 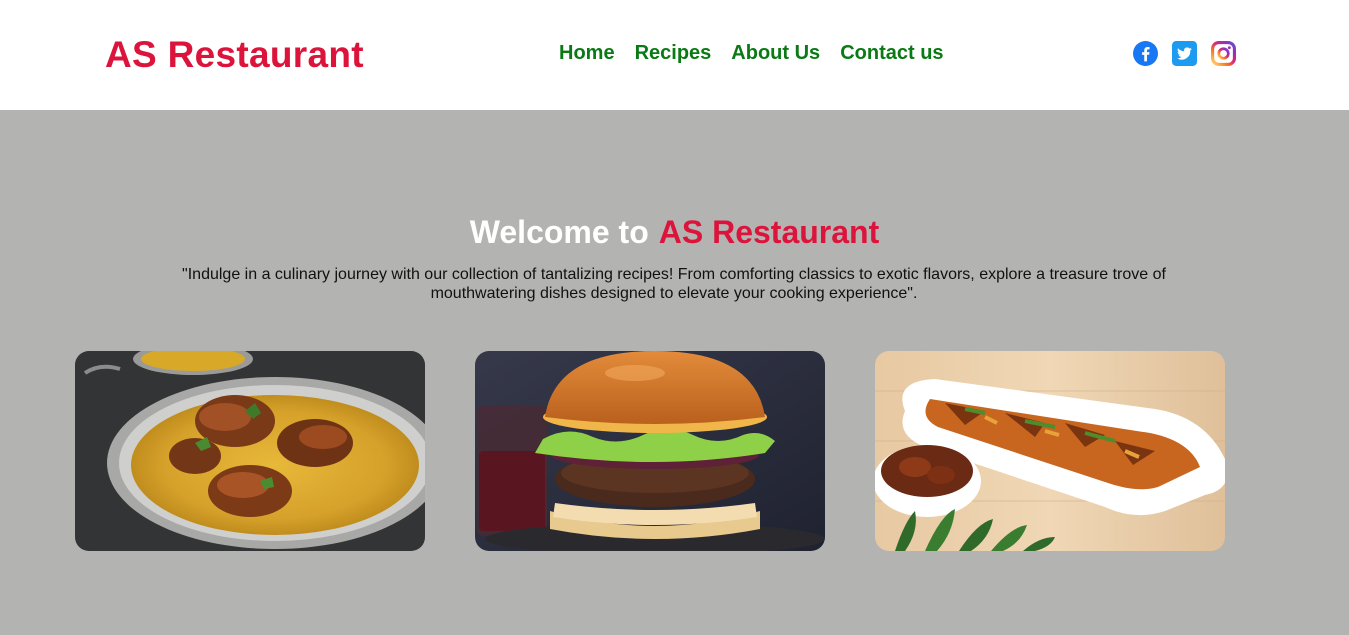 I want to click on twitter-icon, so click(x=1184, y=53).